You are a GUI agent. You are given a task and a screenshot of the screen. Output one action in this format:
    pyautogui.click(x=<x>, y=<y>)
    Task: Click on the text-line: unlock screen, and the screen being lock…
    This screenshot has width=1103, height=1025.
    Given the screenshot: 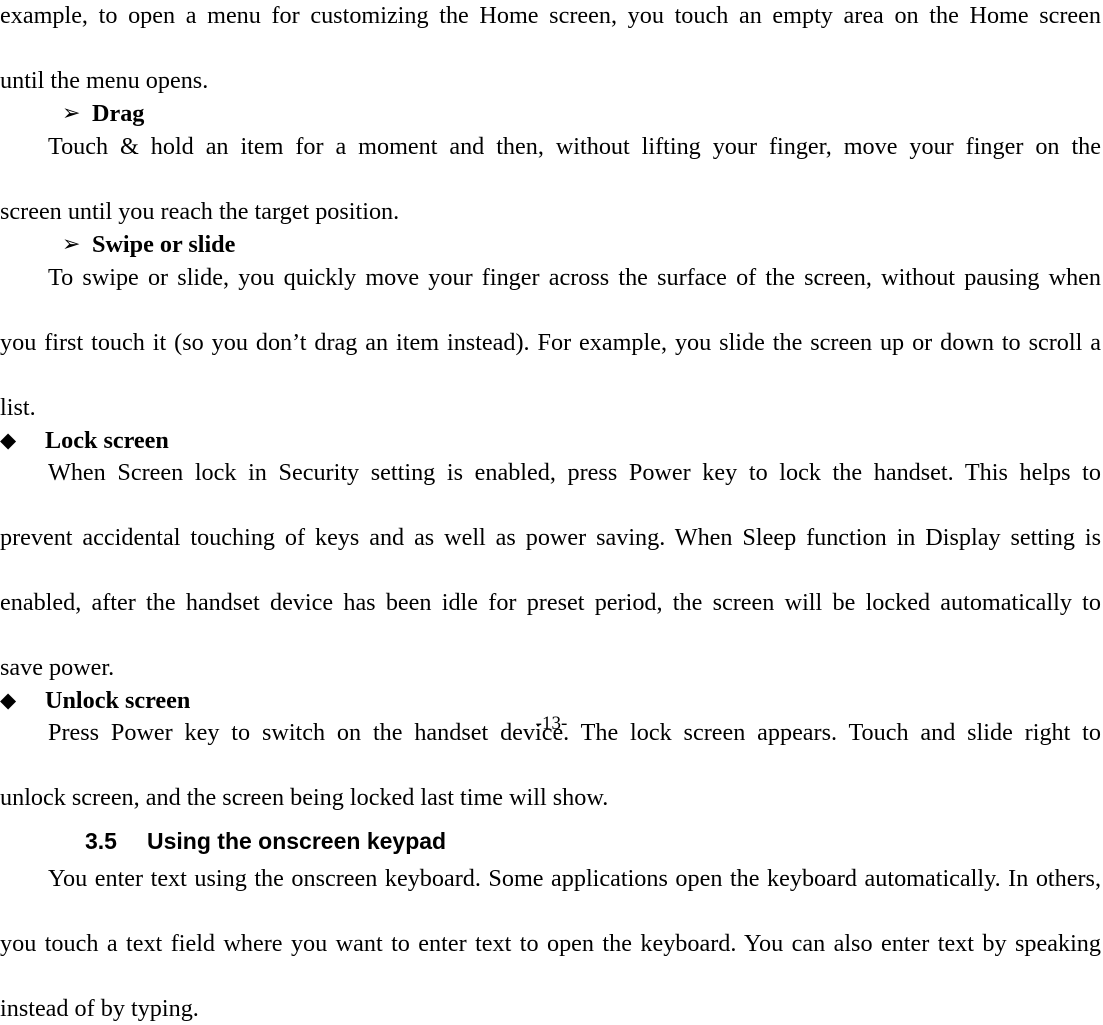 What is the action you would take?
    pyautogui.click(x=550, y=798)
    